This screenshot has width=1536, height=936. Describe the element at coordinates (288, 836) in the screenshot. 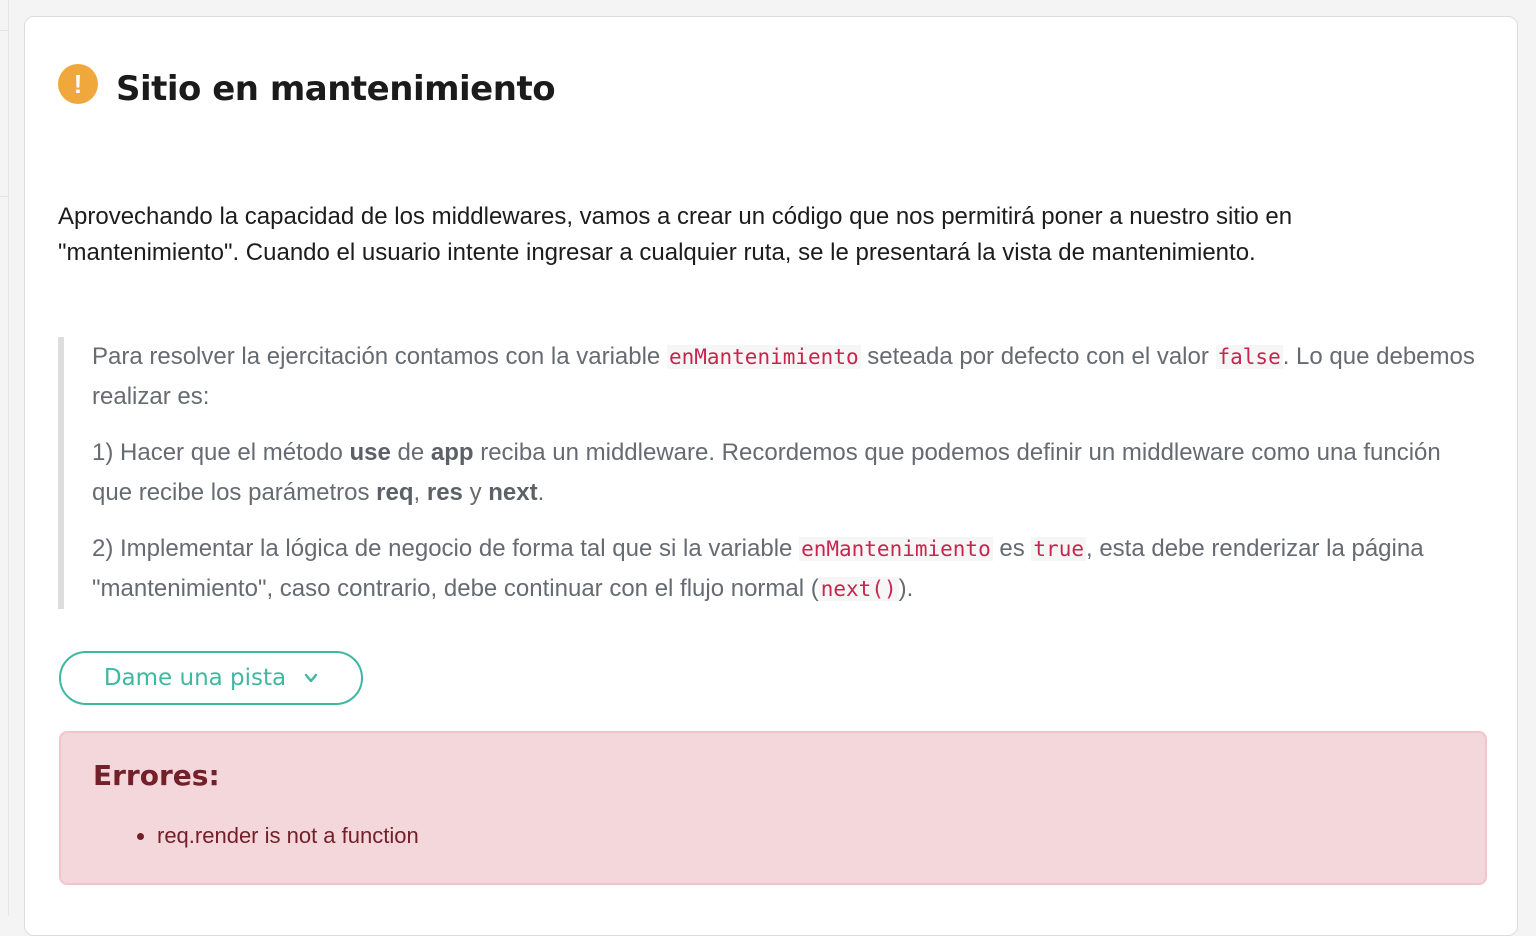

I see `error-item: req.render is not a function` at that location.